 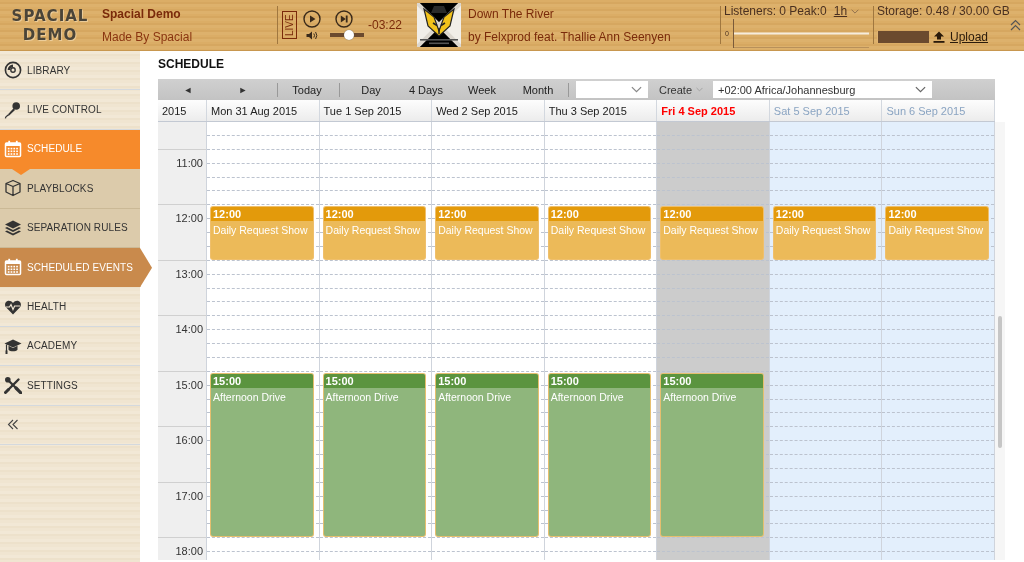 I want to click on page-title: SCHEDULE, so click(x=191, y=64).